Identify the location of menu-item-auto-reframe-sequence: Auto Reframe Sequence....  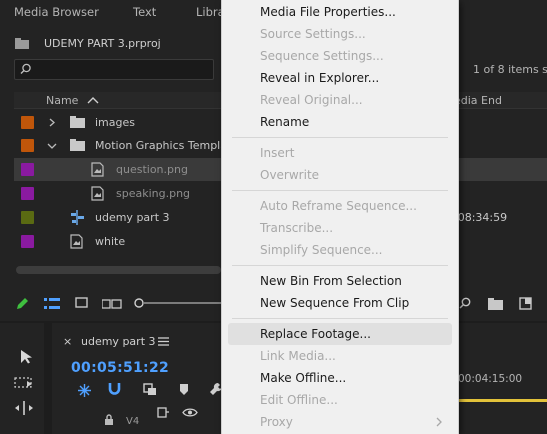
(340, 206).